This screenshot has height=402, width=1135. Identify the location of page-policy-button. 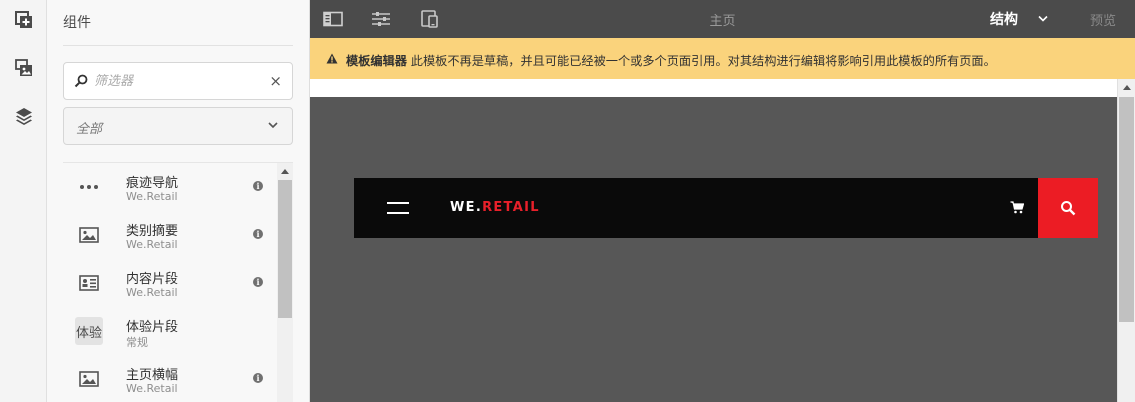
(381, 19).